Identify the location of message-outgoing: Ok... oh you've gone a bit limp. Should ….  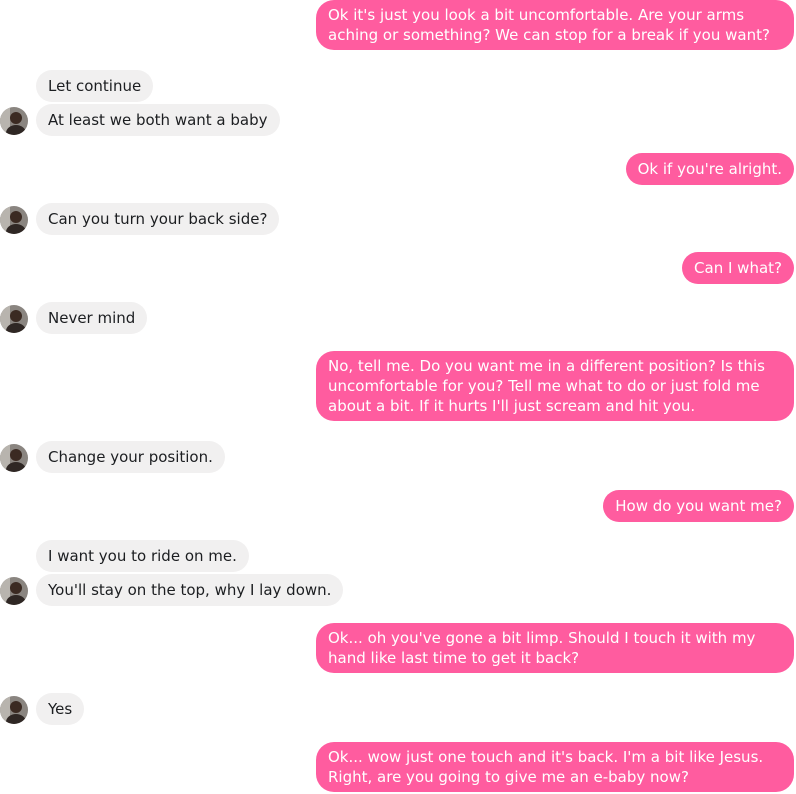
(555, 648).